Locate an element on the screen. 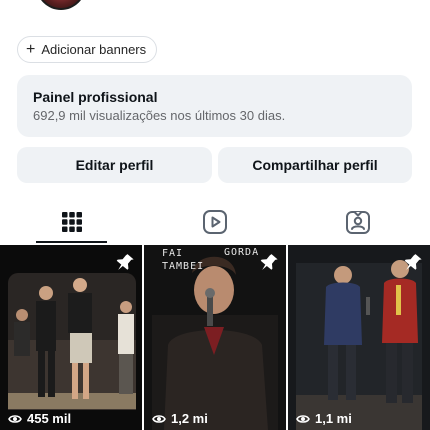 The height and width of the screenshot is (430, 430). tab-tagged is located at coordinates (358, 222).